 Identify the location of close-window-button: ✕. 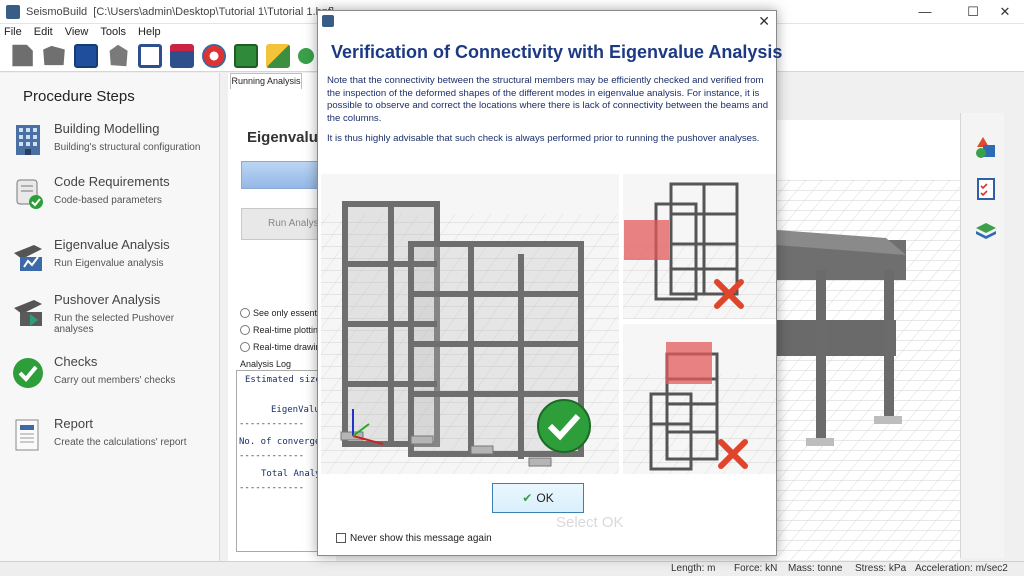
(1003, 12).